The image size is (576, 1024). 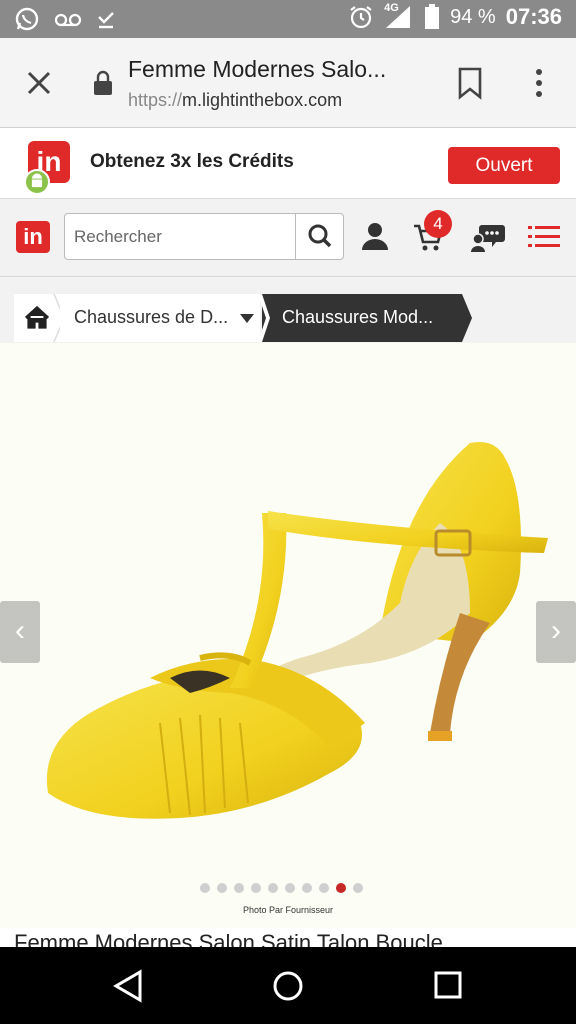 What do you see at coordinates (37, 182) in the screenshot?
I see `android-icon` at bounding box center [37, 182].